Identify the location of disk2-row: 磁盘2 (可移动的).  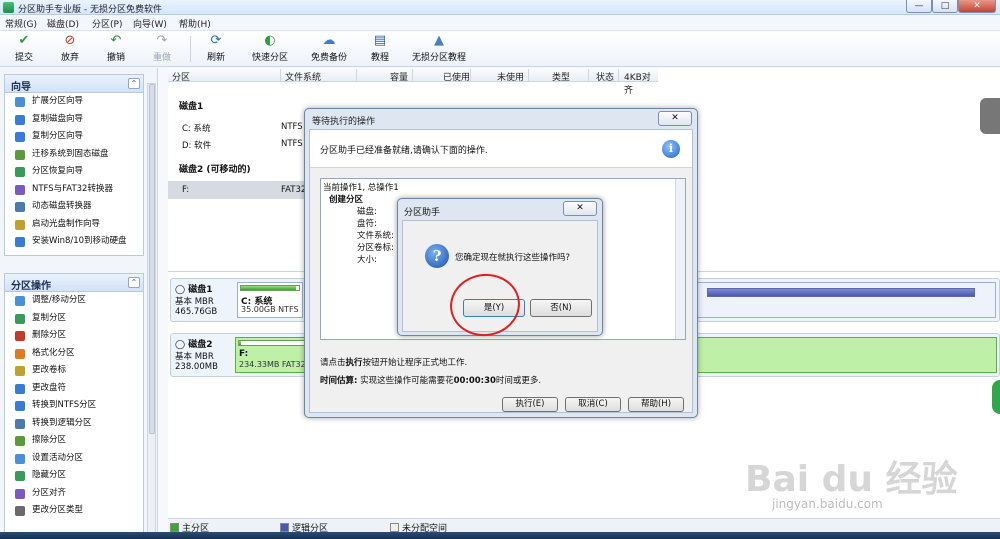
(238, 167).